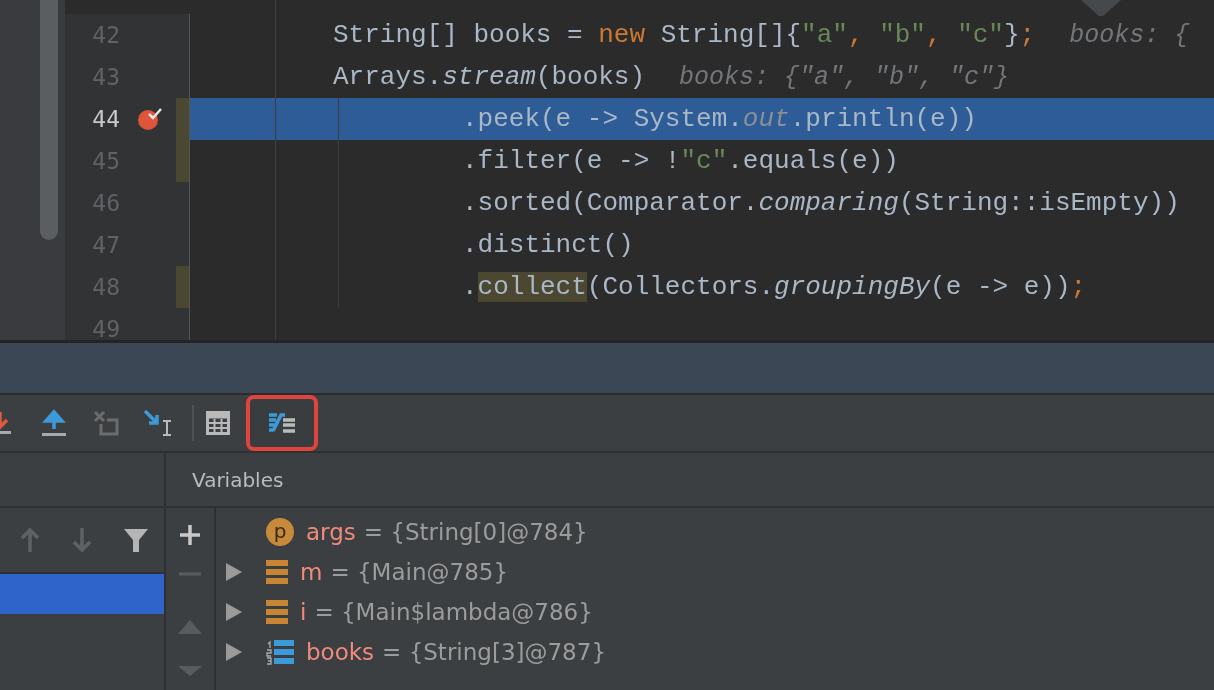 This screenshot has height=690, width=1214. What do you see at coordinates (419, 572) in the screenshot?
I see `variable-value: = {Main@785}` at bounding box center [419, 572].